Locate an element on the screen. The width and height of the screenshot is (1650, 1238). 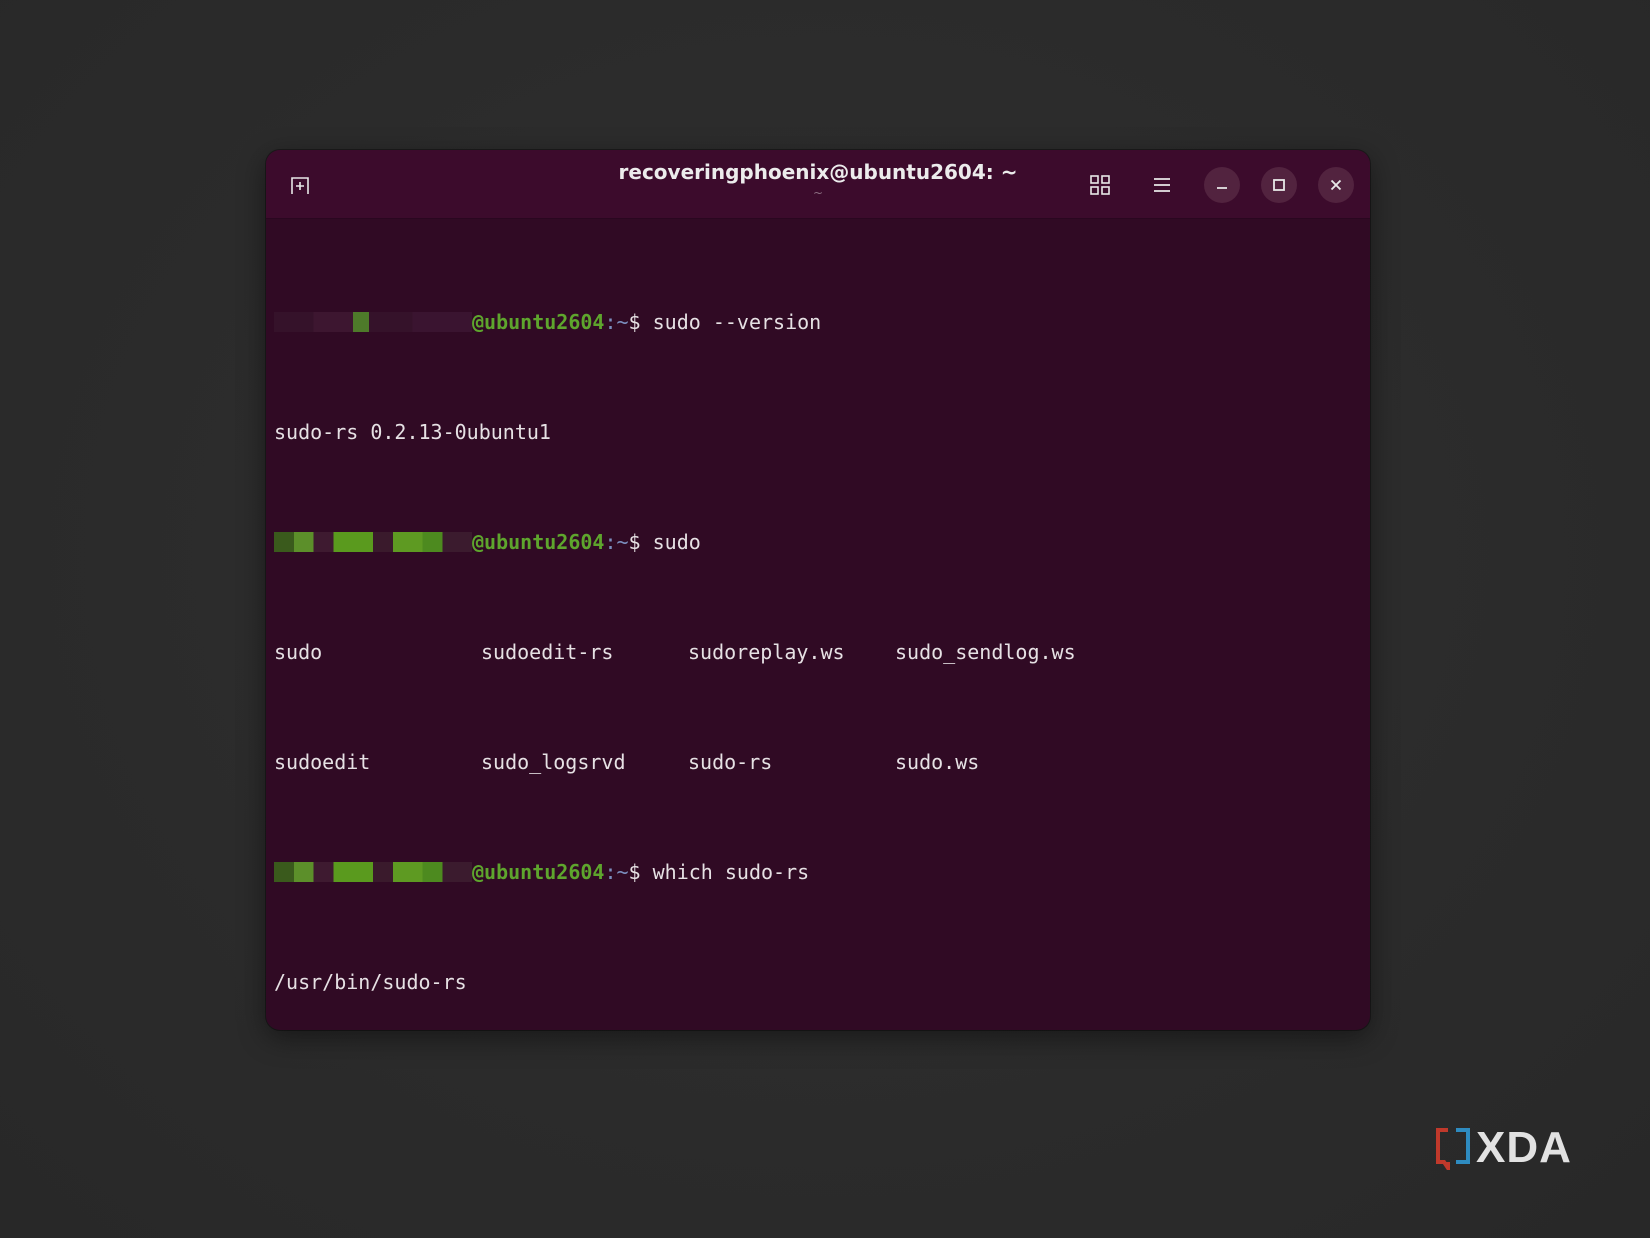
xda-watermark: XDA is located at coordinates (1503, 1147).